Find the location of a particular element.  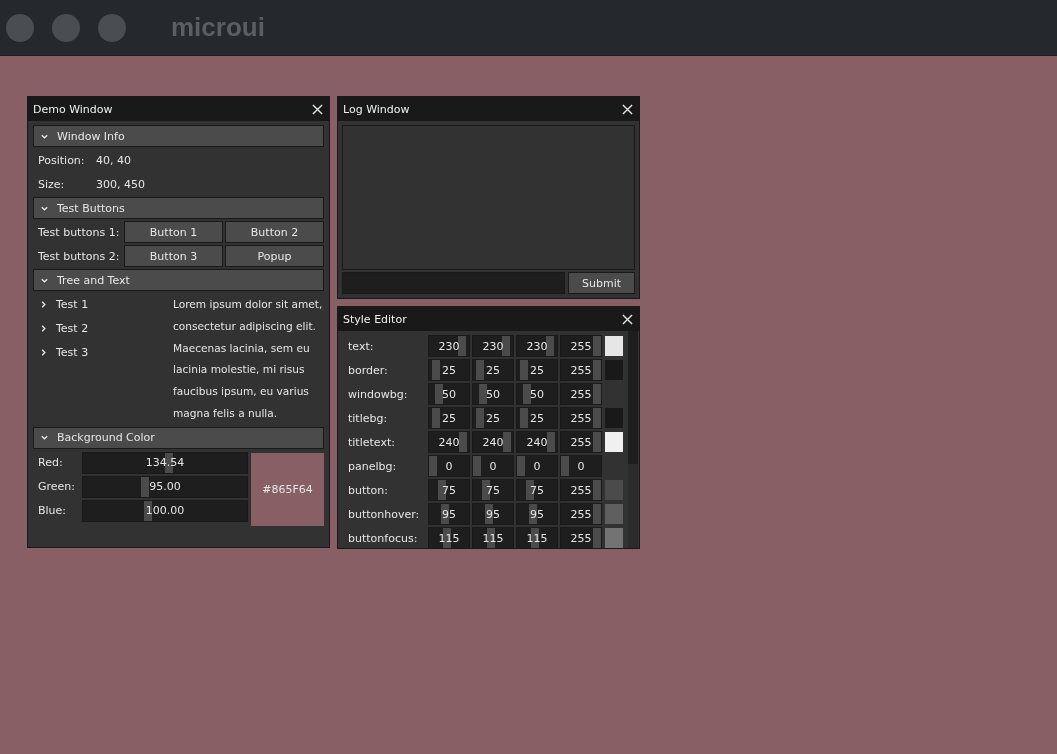

submit-button: Submit is located at coordinates (601, 283).